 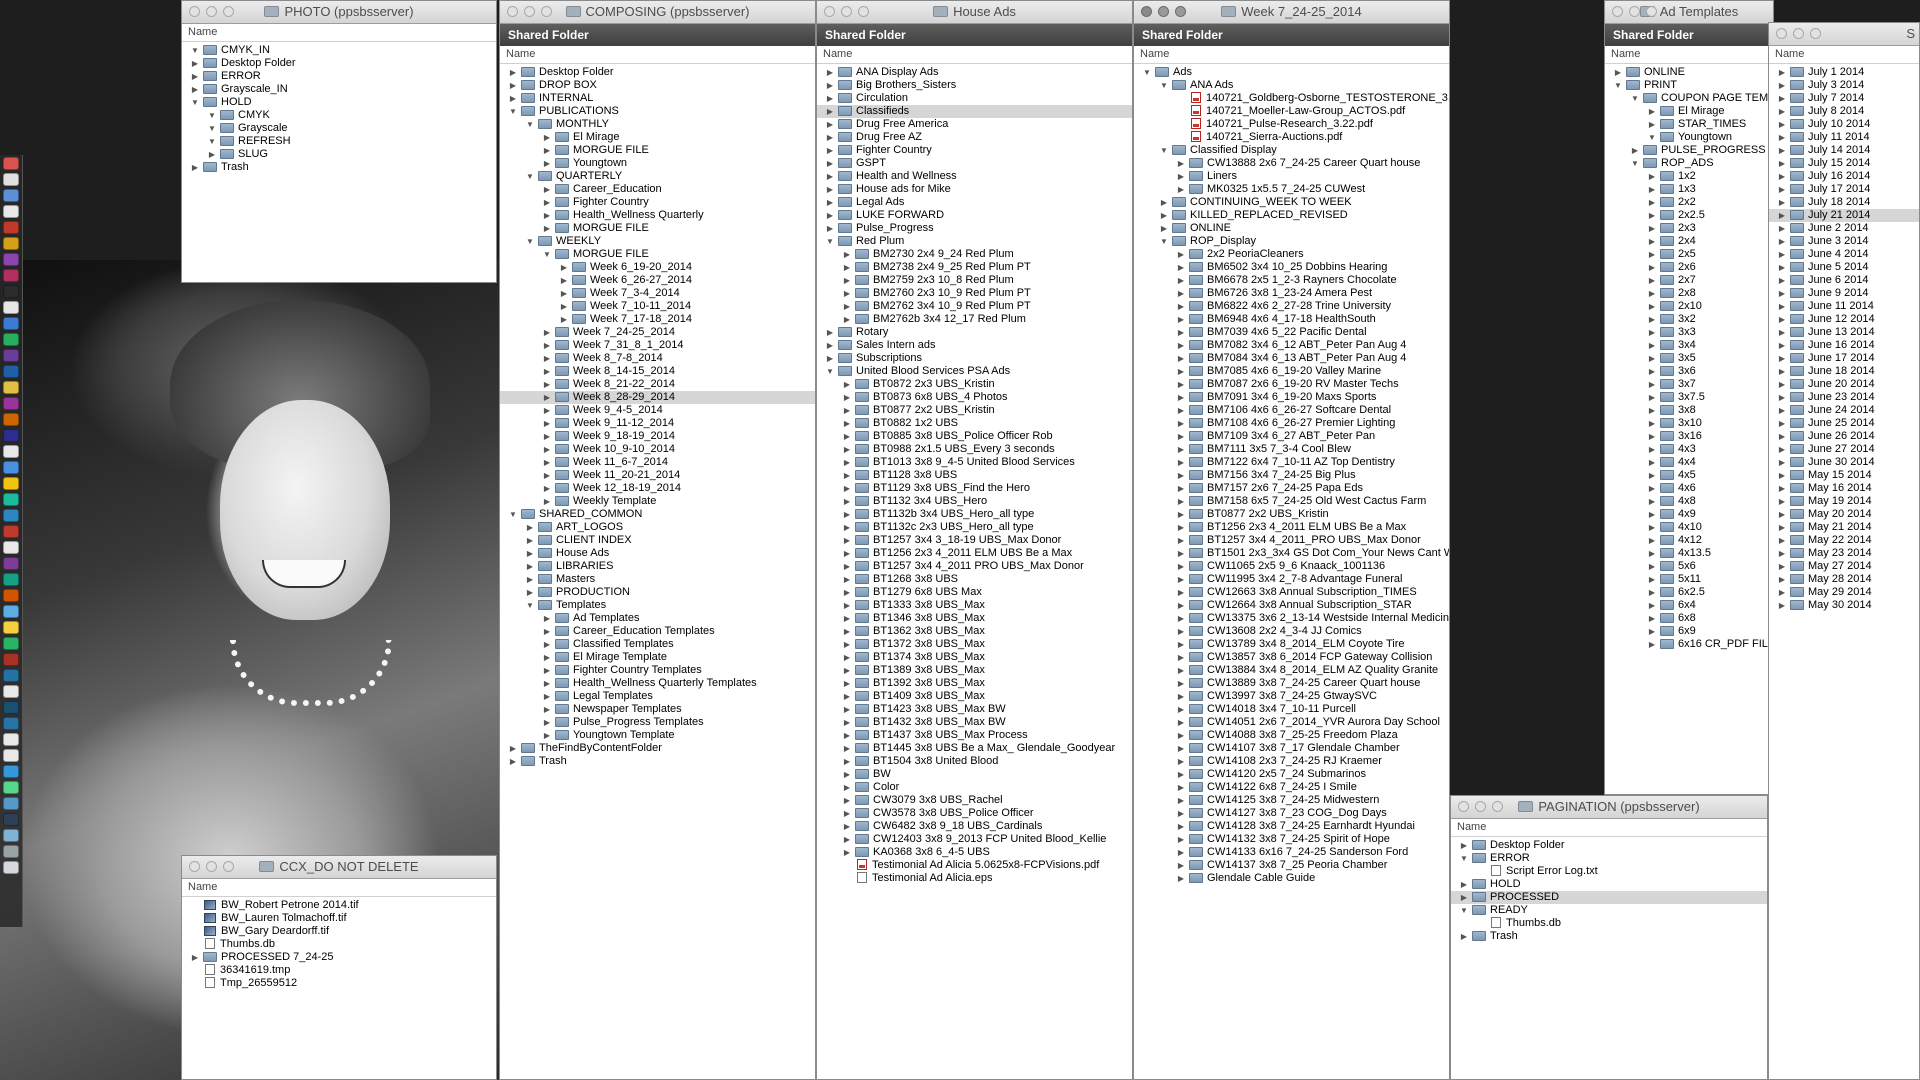 I want to click on folder-row: ▶ July 8 2014, so click(x=1844, y=111).